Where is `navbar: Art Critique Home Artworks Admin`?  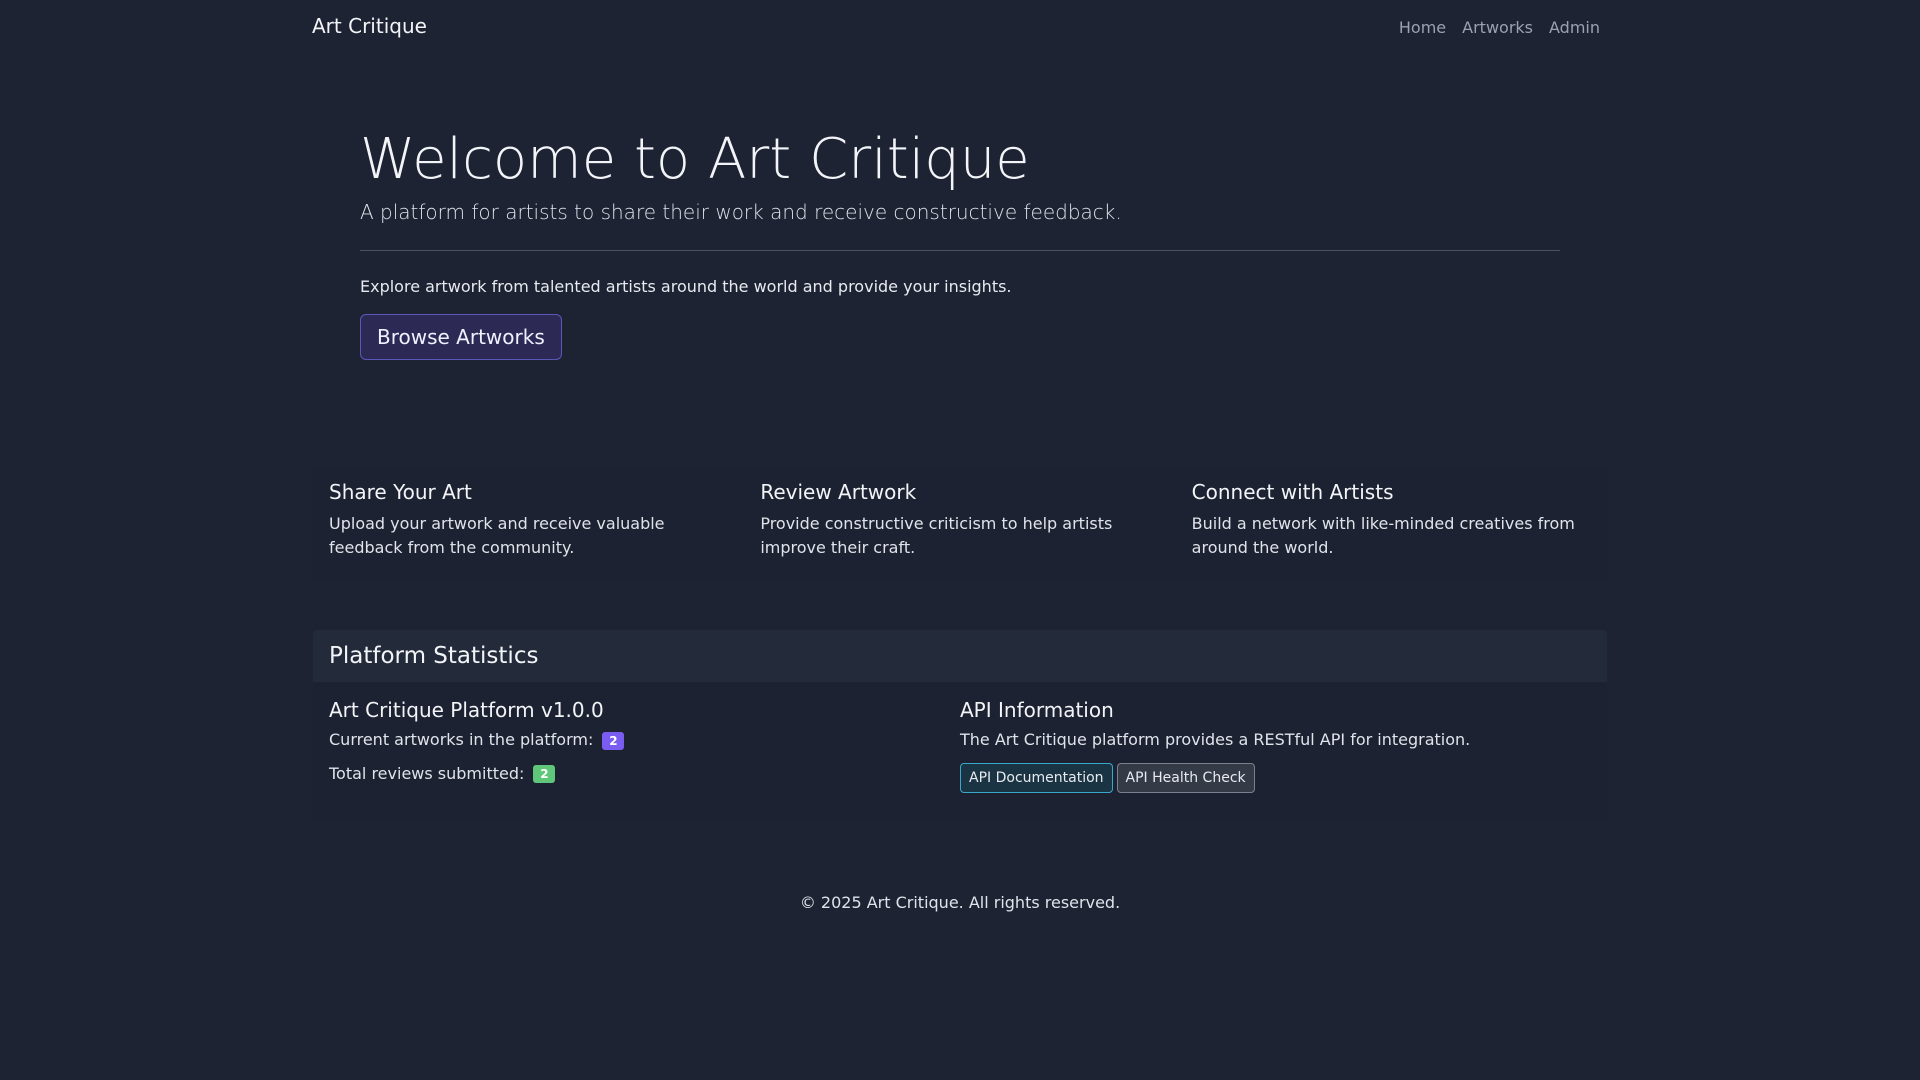 navbar: Art Critique Home Artworks Admin is located at coordinates (960, 28).